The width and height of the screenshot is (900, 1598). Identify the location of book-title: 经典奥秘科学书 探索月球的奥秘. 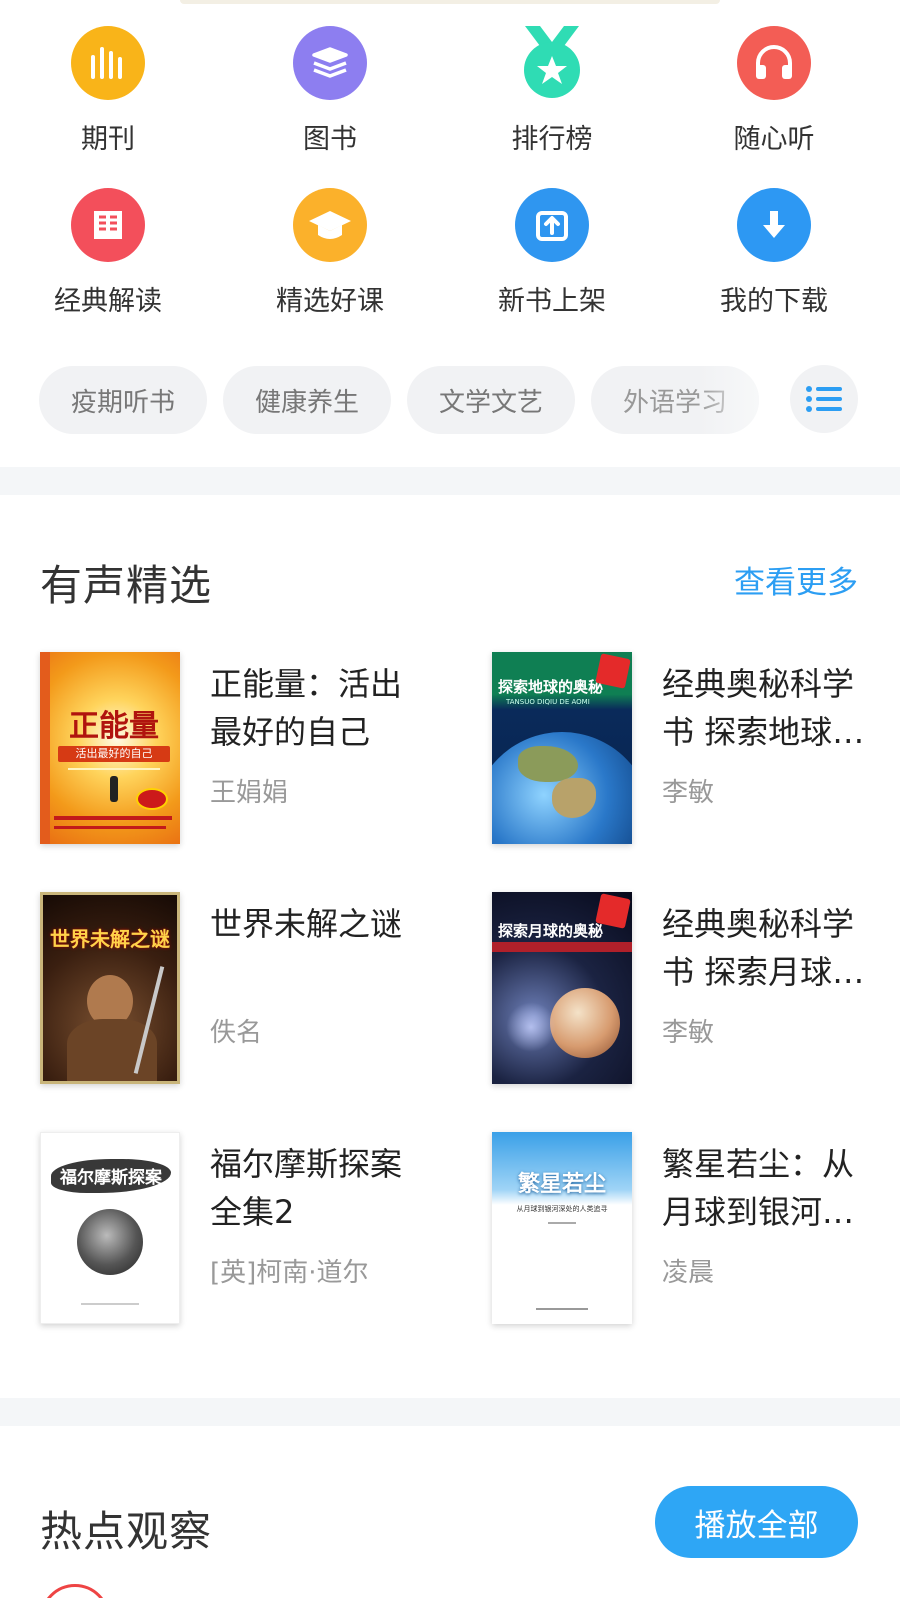
(763, 948).